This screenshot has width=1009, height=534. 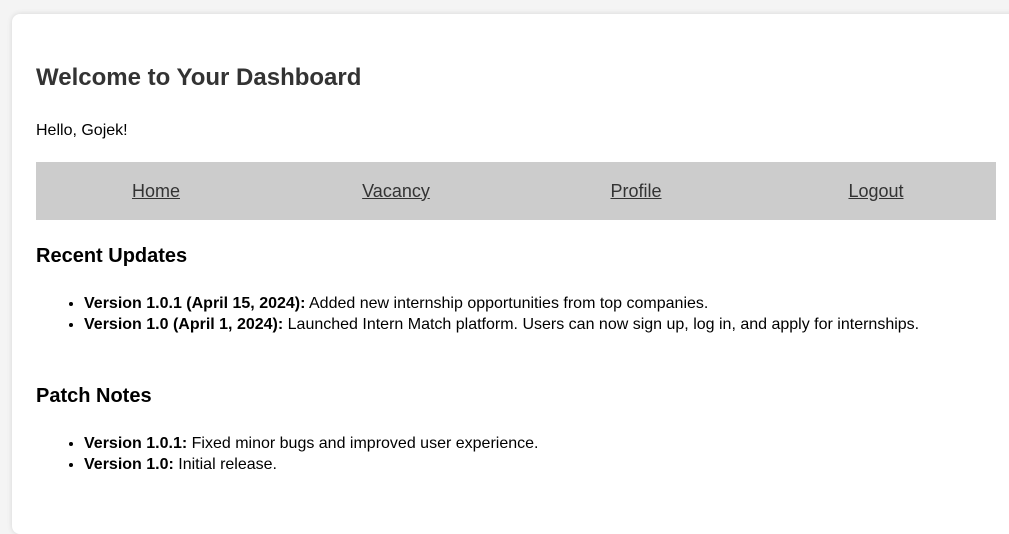 What do you see at coordinates (112, 256) in the screenshot?
I see `recent-updates-title: Recent Updates` at bounding box center [112, 256].